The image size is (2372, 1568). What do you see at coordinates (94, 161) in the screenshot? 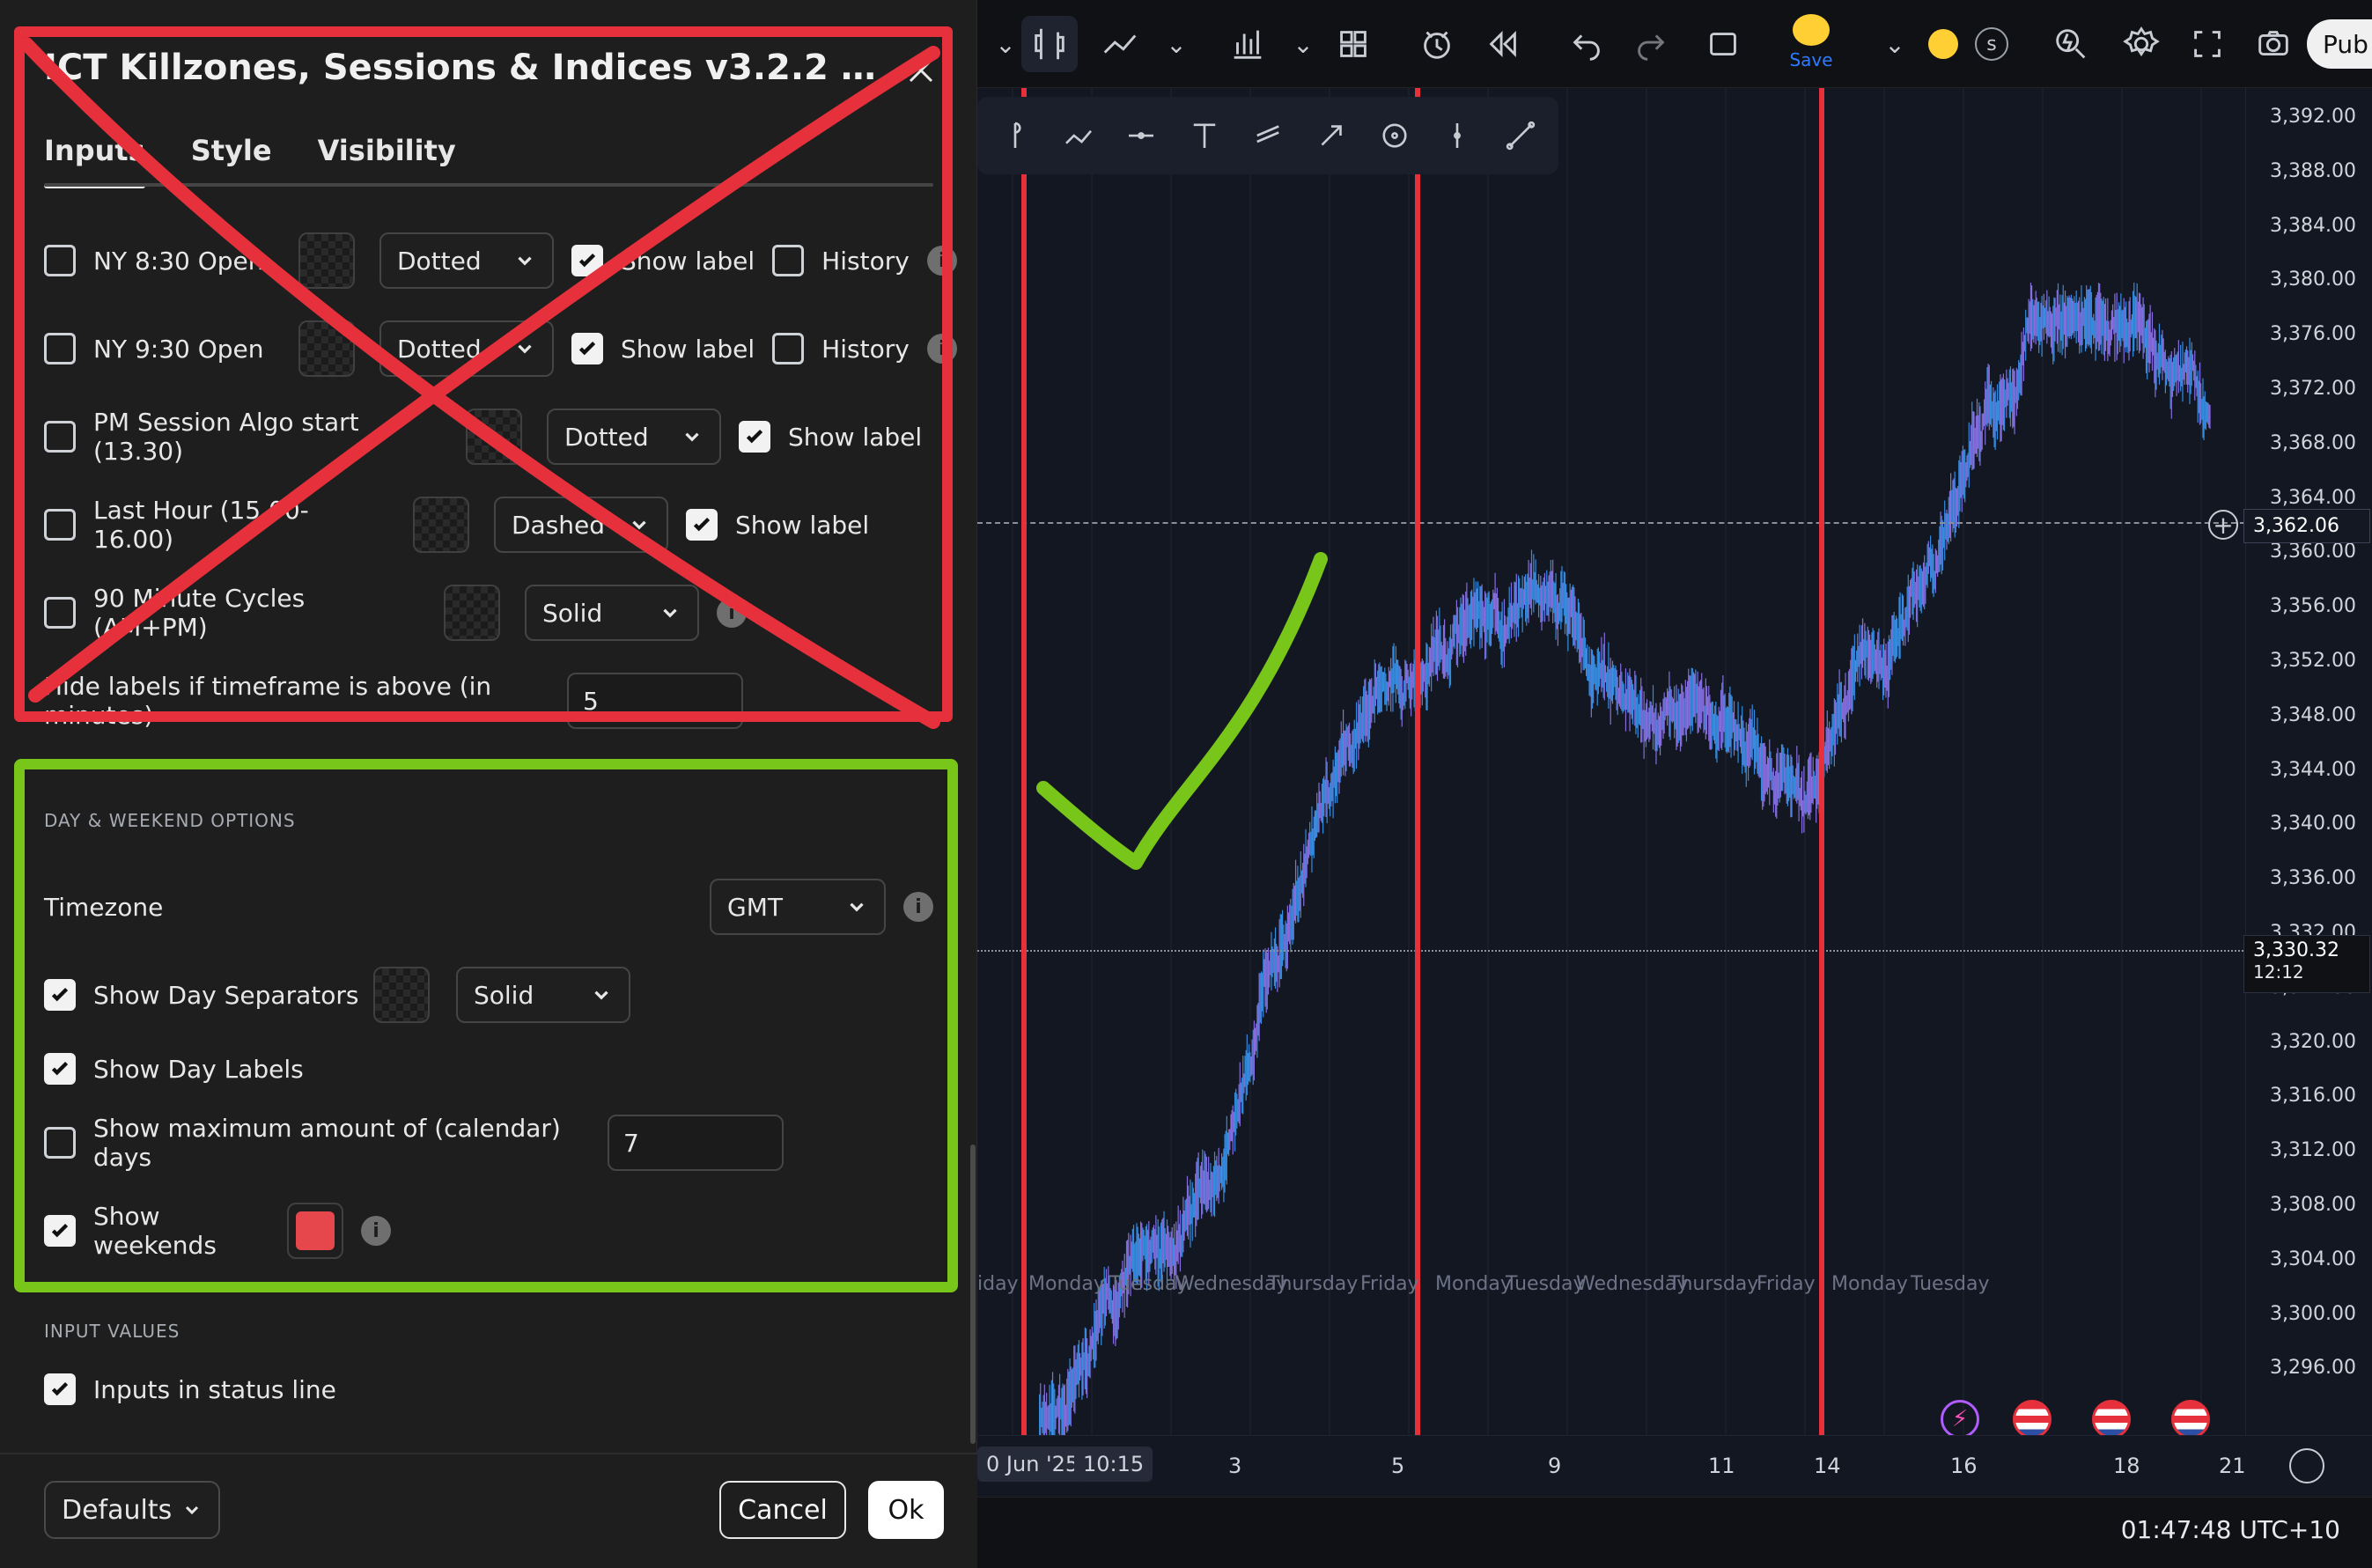
I see `tab-inputs: Inputs` at bounding box center [94, 161].